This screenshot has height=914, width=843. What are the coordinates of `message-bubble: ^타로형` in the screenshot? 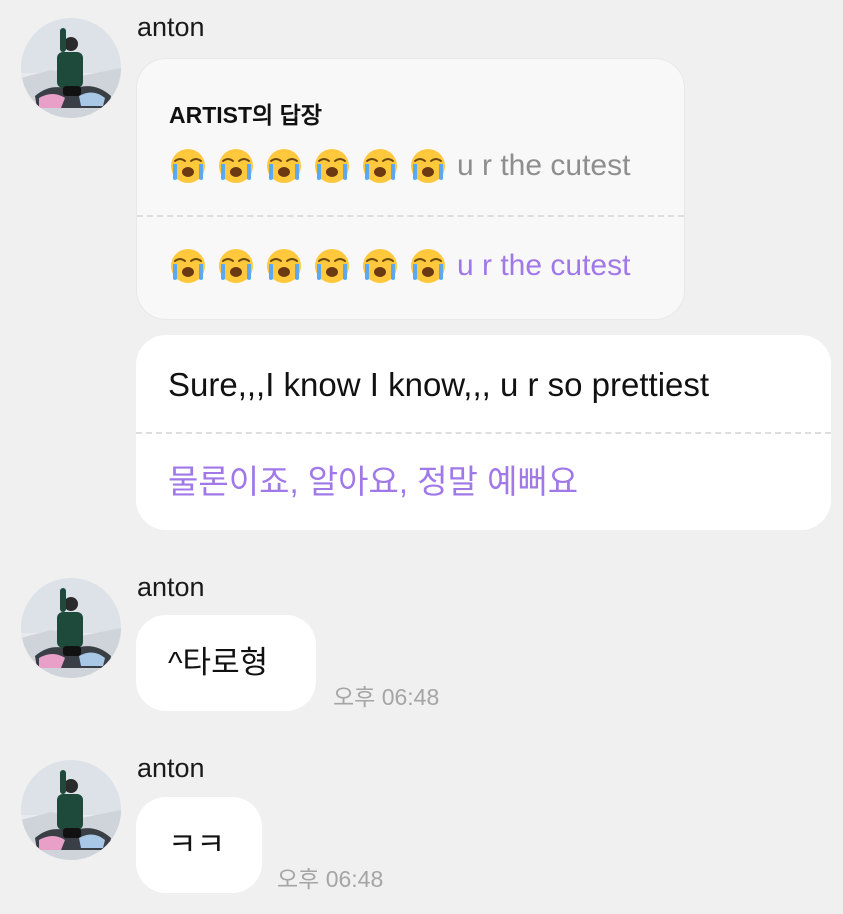 It's located at (226, 663).